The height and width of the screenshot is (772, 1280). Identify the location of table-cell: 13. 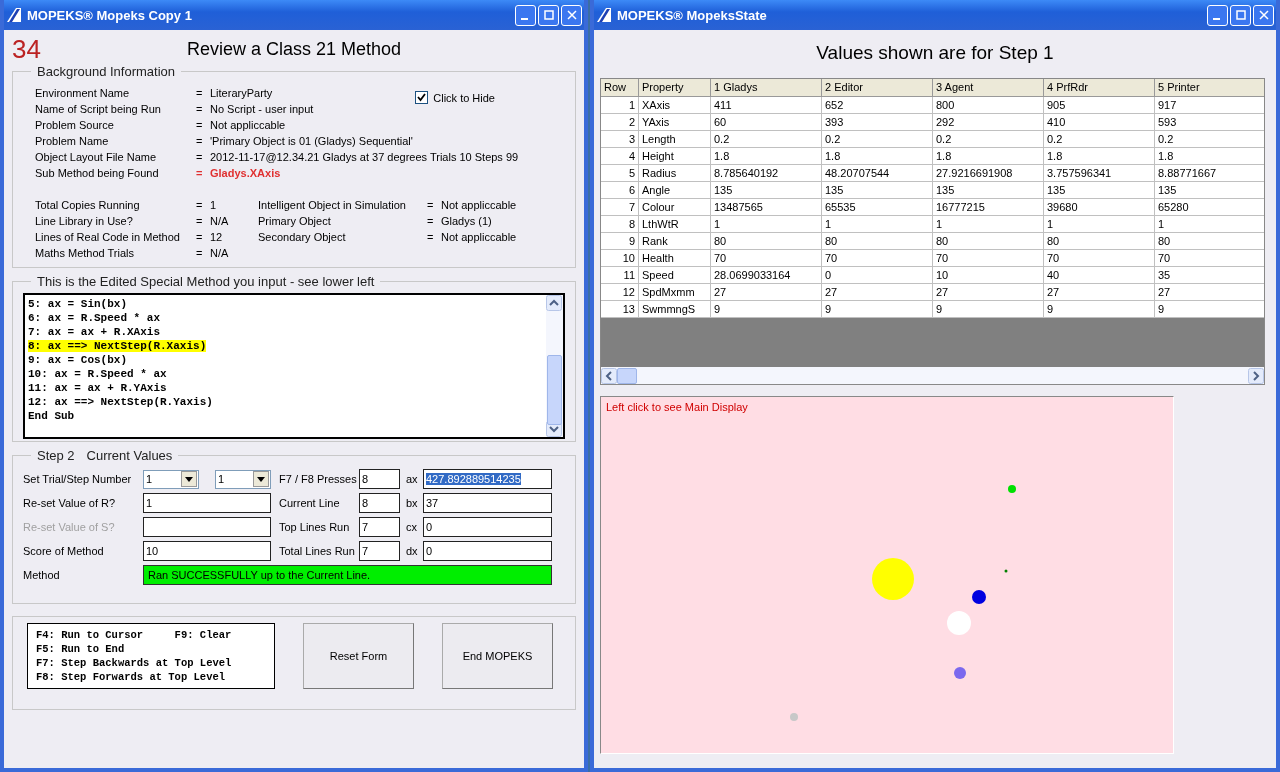
(620, 309).